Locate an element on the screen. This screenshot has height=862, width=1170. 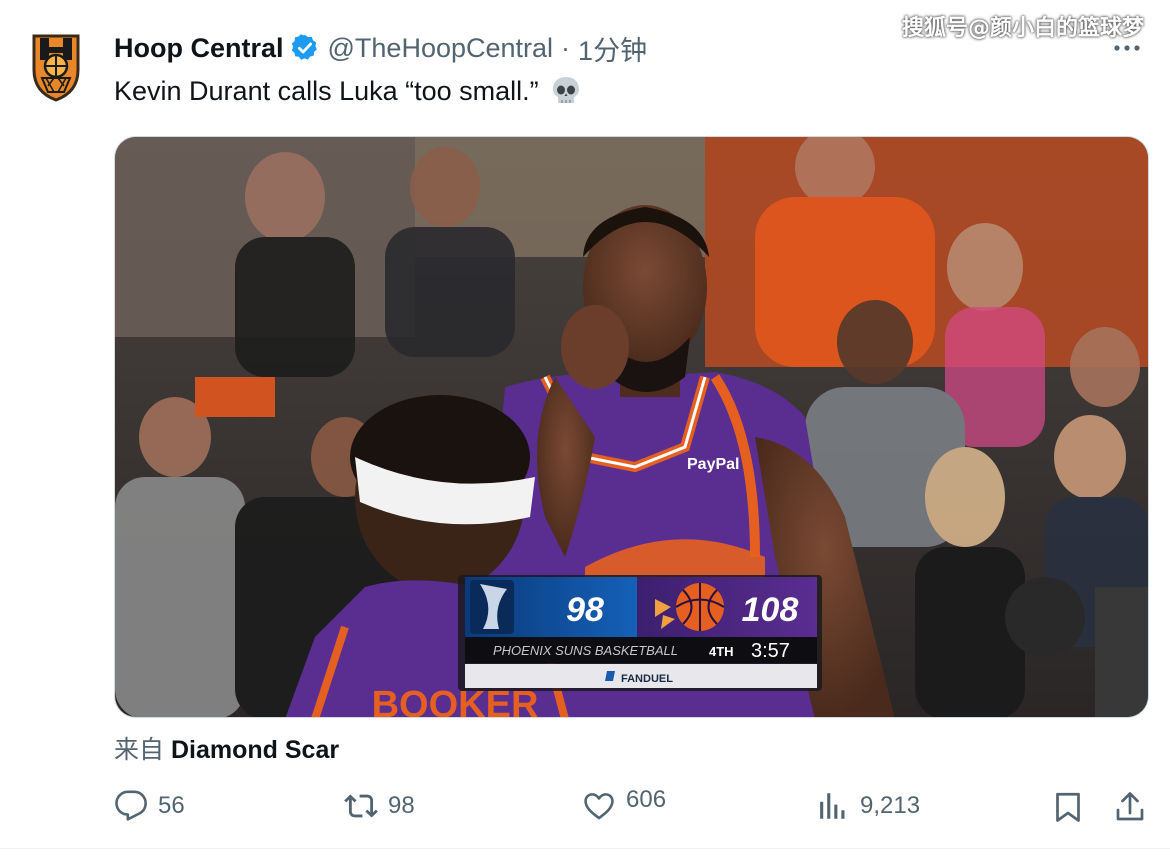
jersey-sponsor: PayPal is located at coordinates (713, 464).